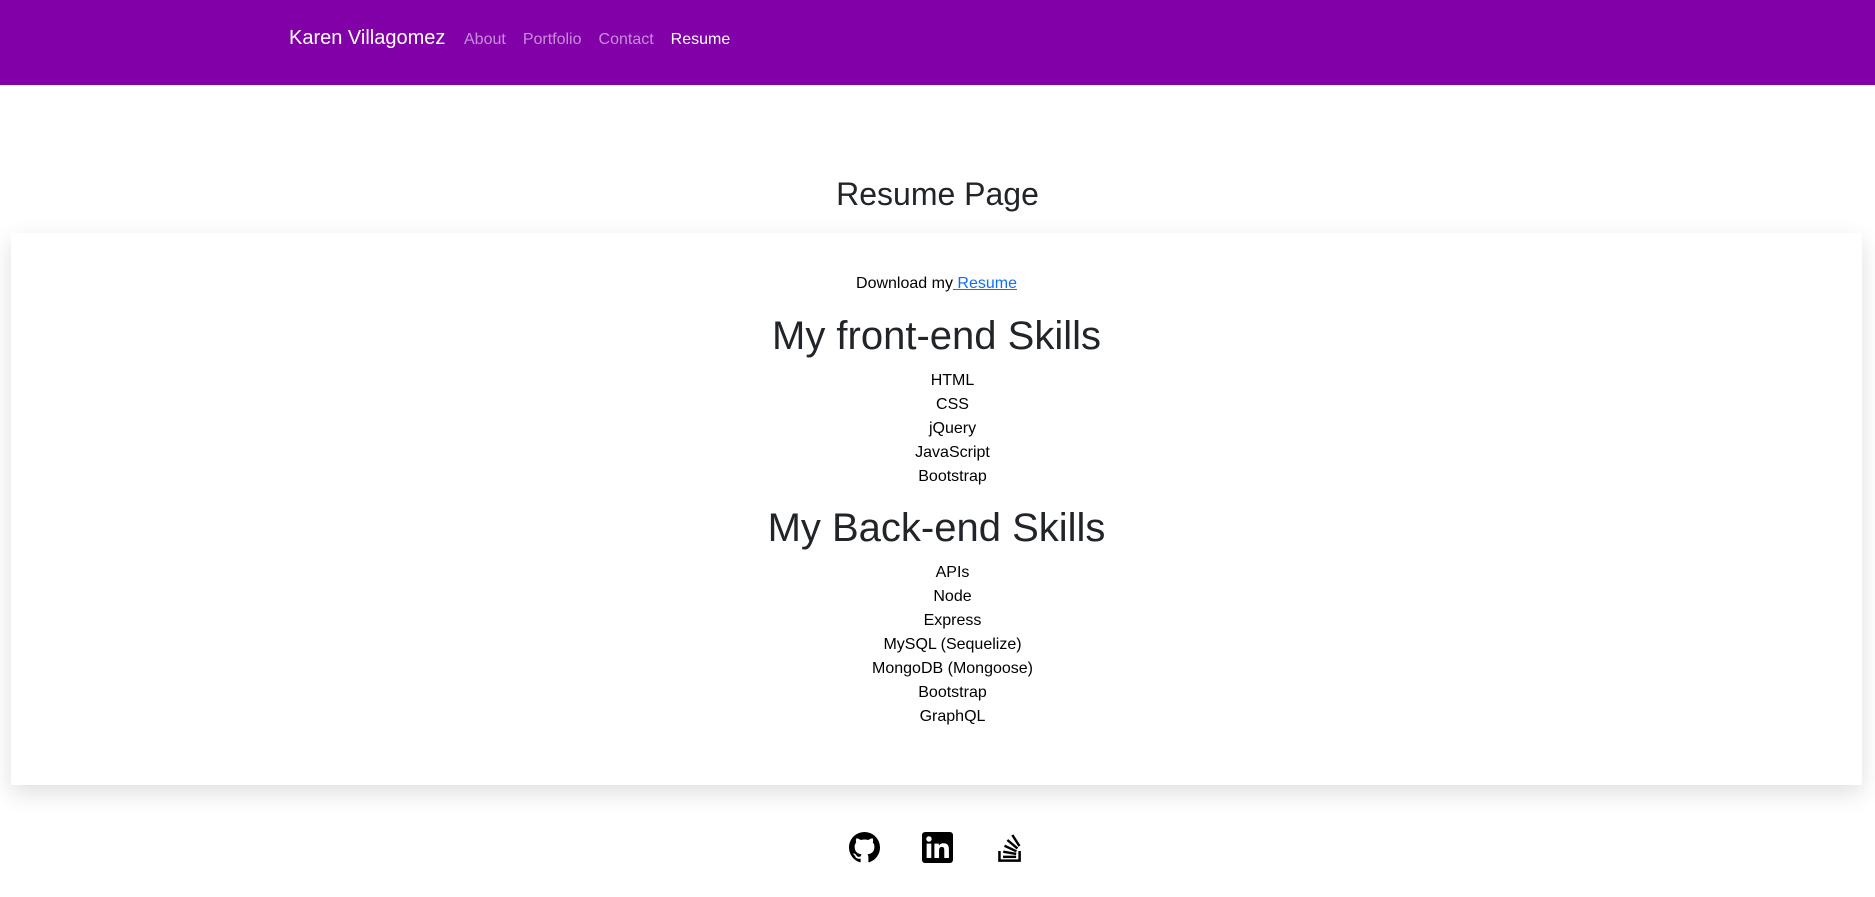 This screenshot has height=897, width=1875. What do you see at coordinates (485, 40) in the screenshot?
I see `nav-link-about: About` at bounding box center [485, 40].